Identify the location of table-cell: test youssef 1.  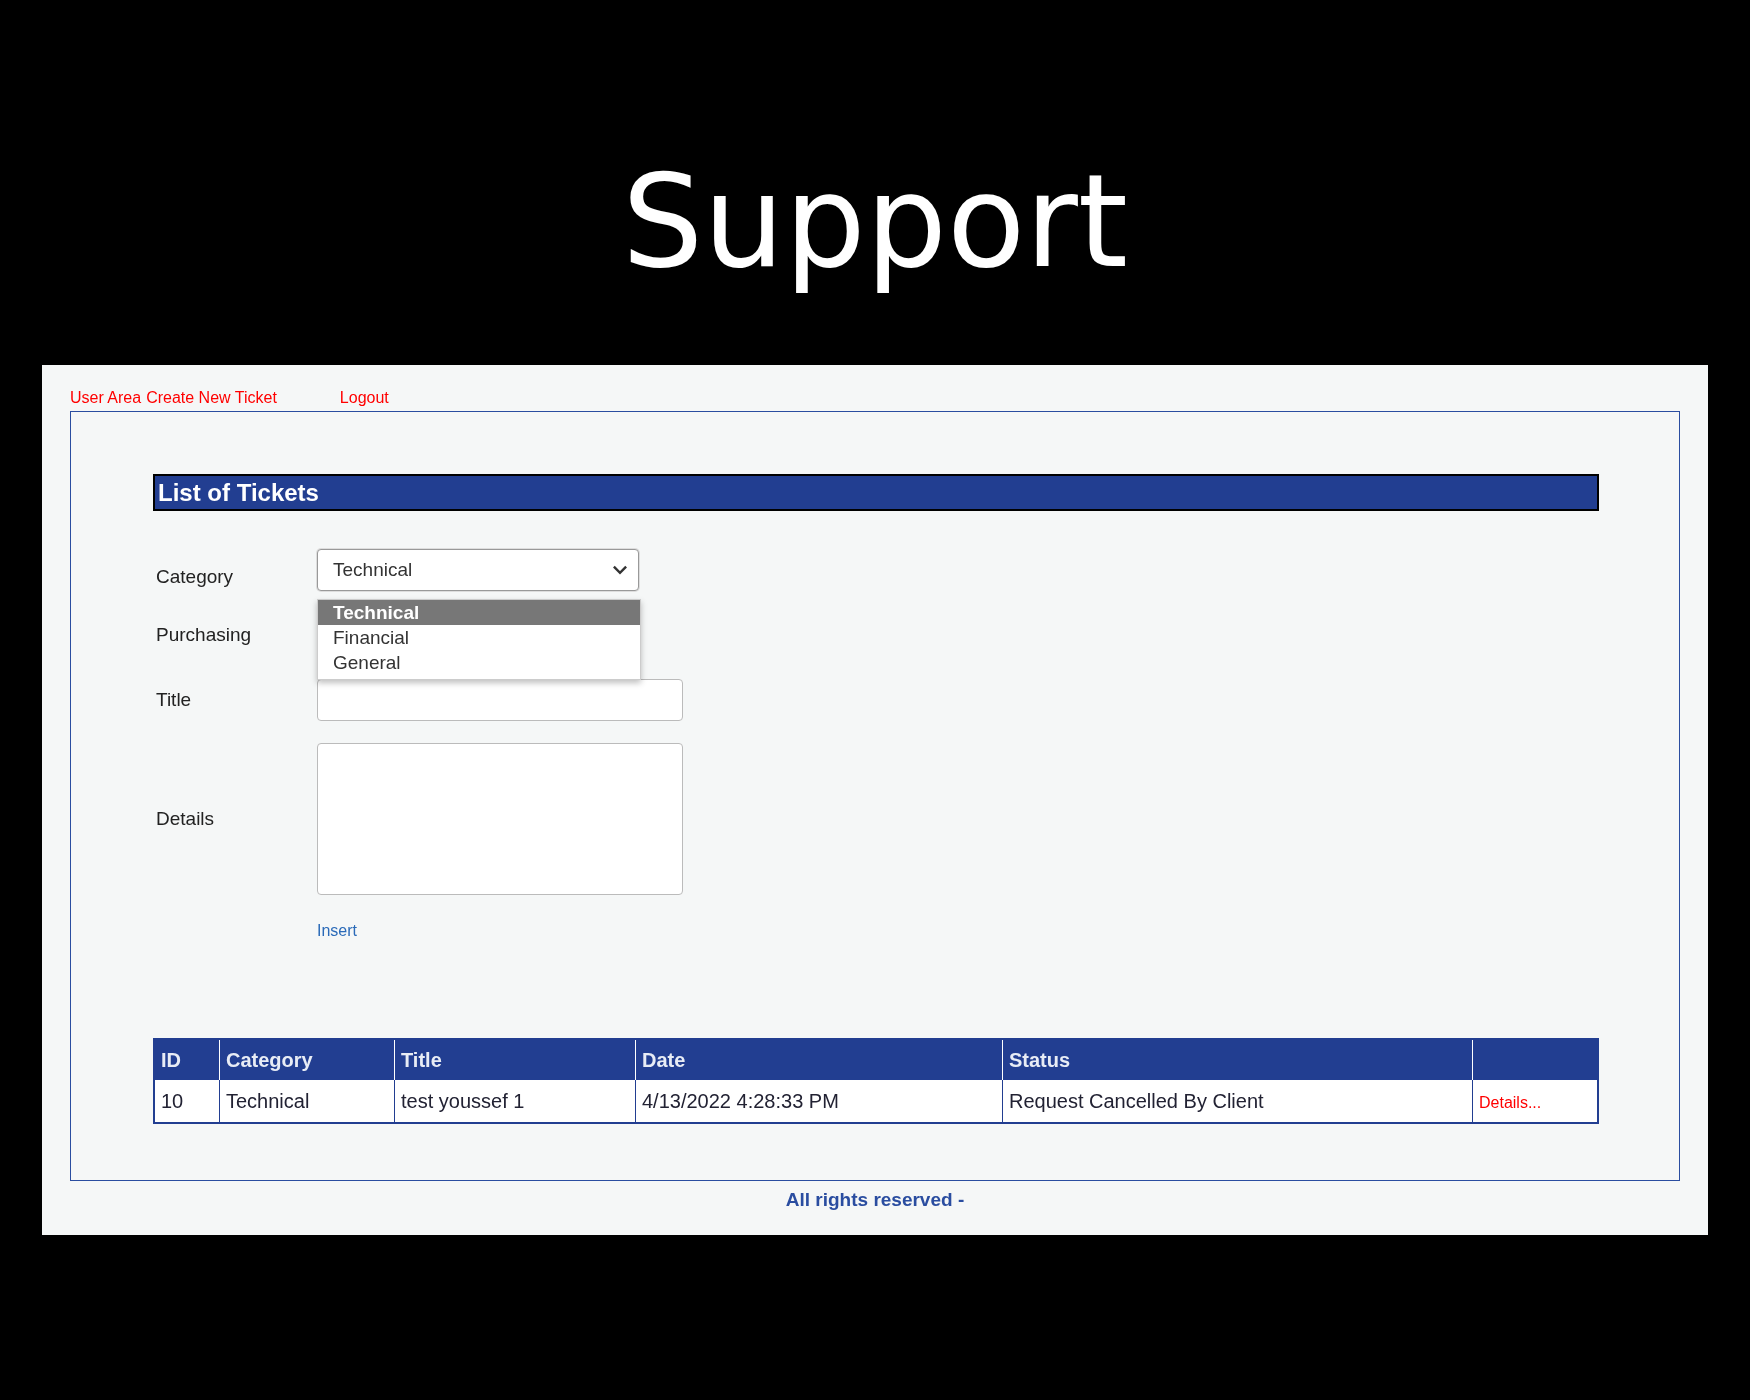
(515, 1101).